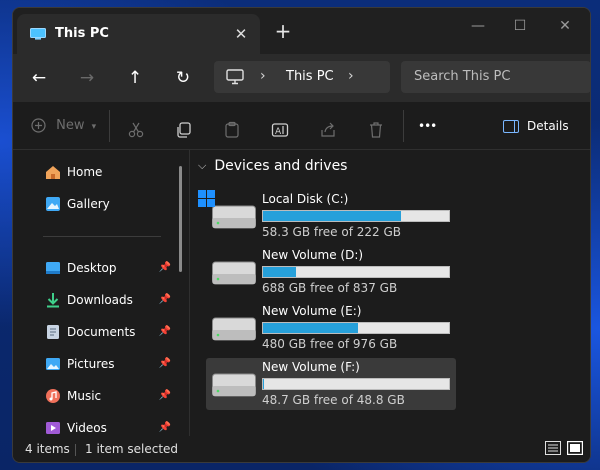 The width and height of the screenshot is (600, 470). I want to click on drive-item-e: New Volume (E:) 480 GB free of 976 GB, so click(331, 328).